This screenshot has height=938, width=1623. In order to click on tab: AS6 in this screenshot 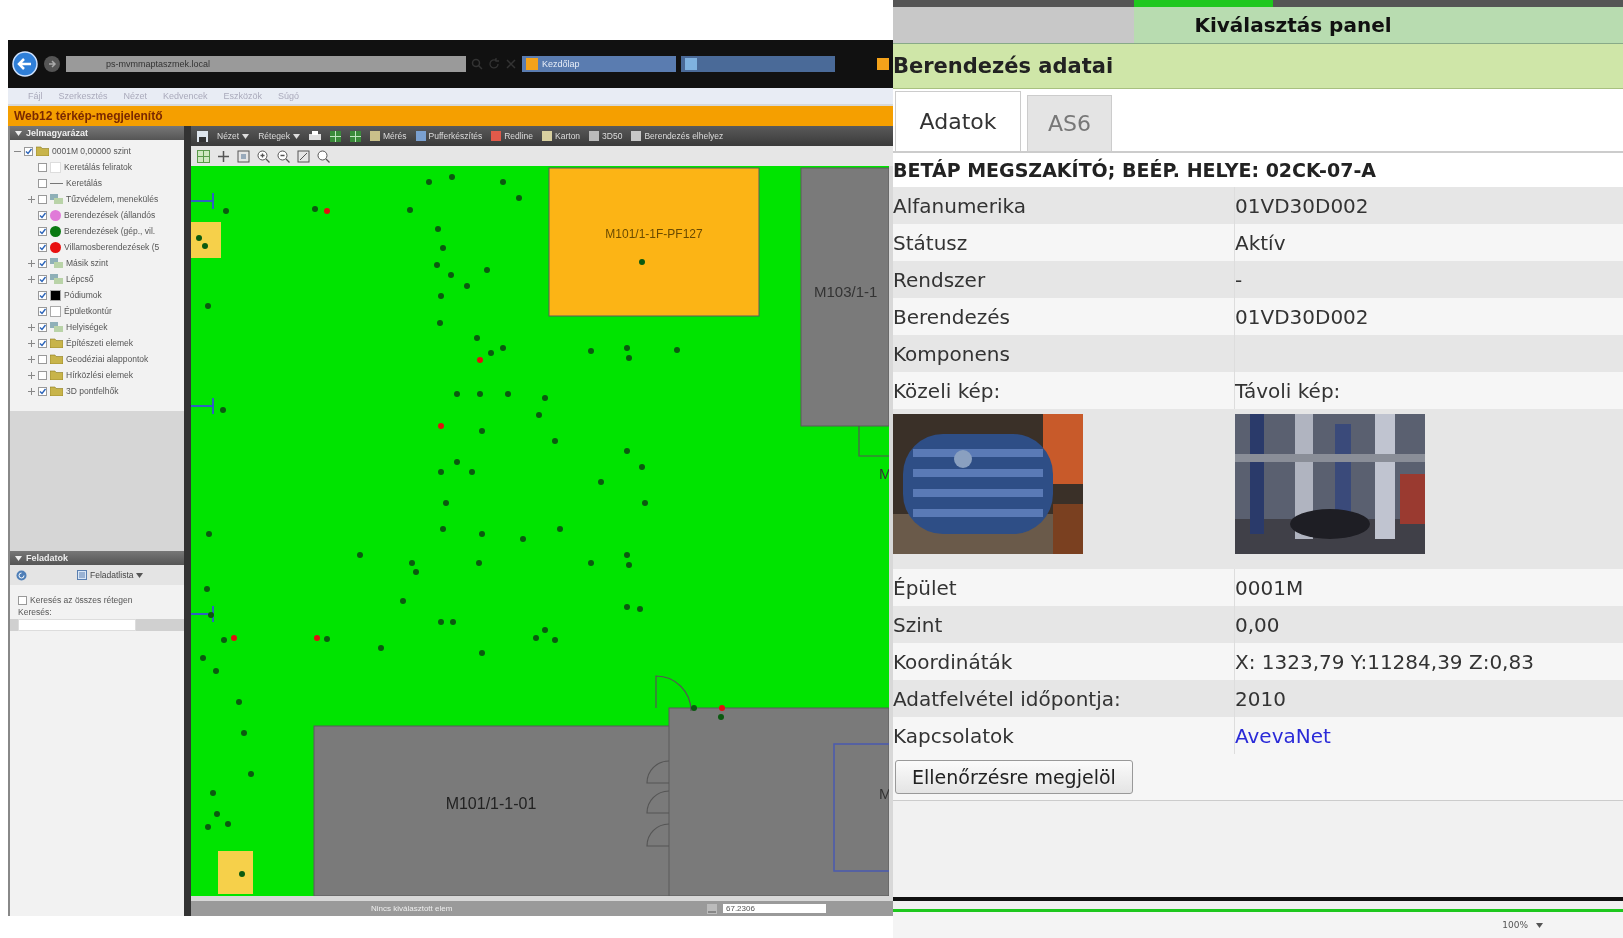, I will do `click(1069, 123)`.